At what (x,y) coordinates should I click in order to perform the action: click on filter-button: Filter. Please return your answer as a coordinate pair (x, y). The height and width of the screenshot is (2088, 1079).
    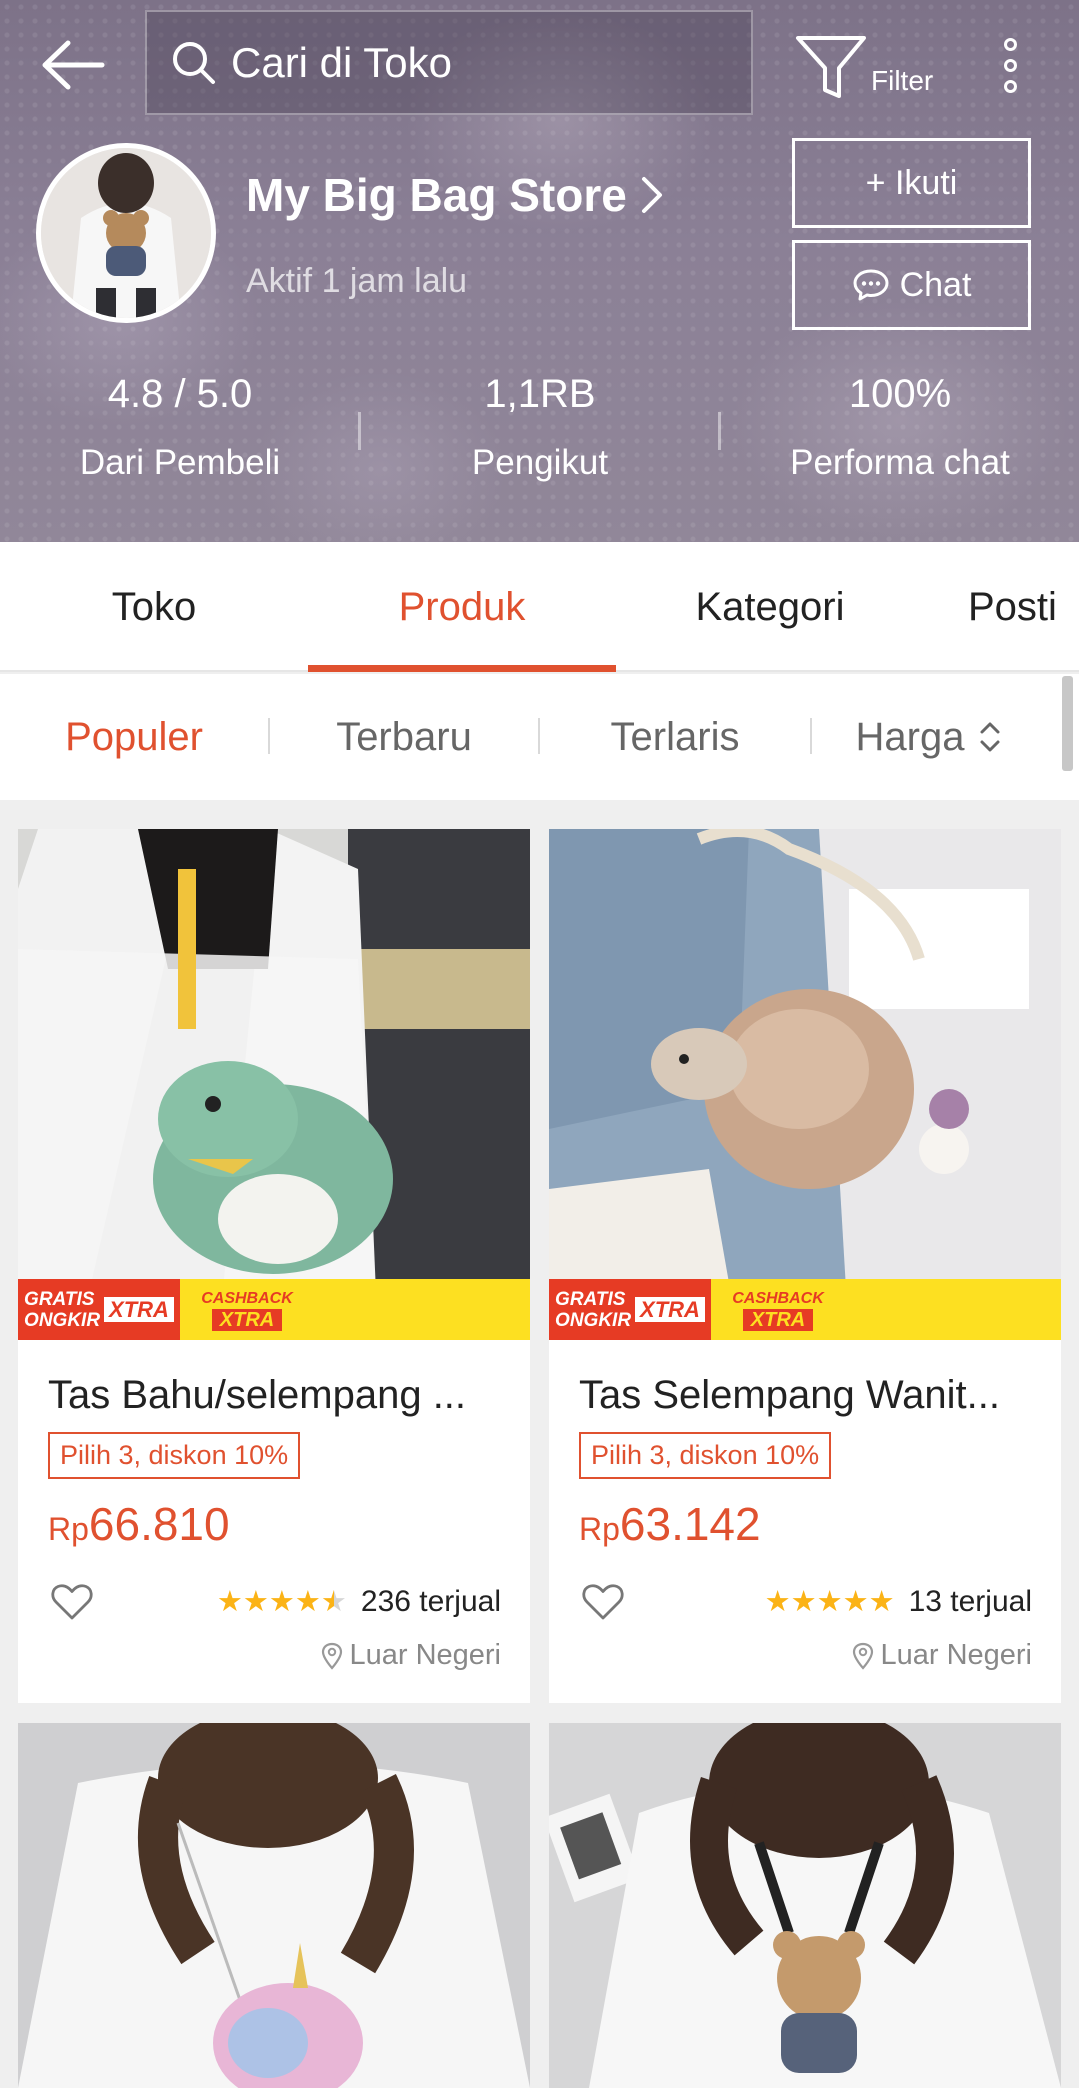
    Looking at the image, I should click on (870, 68).